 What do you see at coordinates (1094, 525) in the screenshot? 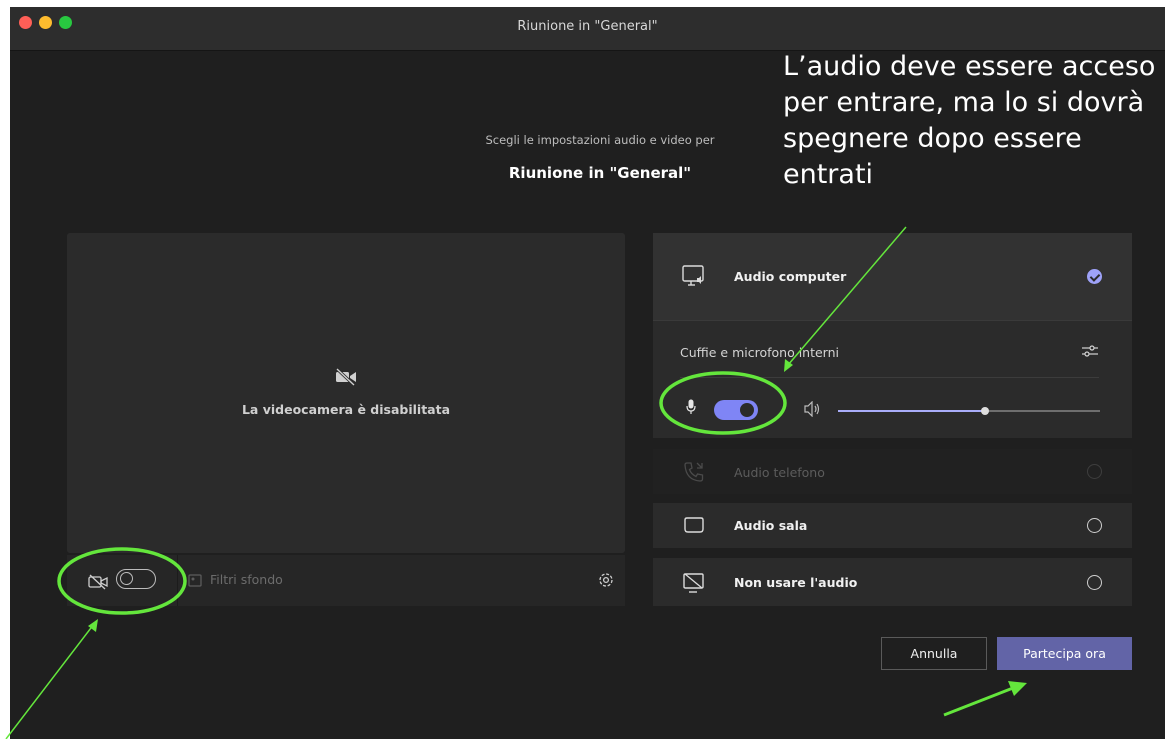
I see `audio-room-radio` at bounding box center [1094, 525].